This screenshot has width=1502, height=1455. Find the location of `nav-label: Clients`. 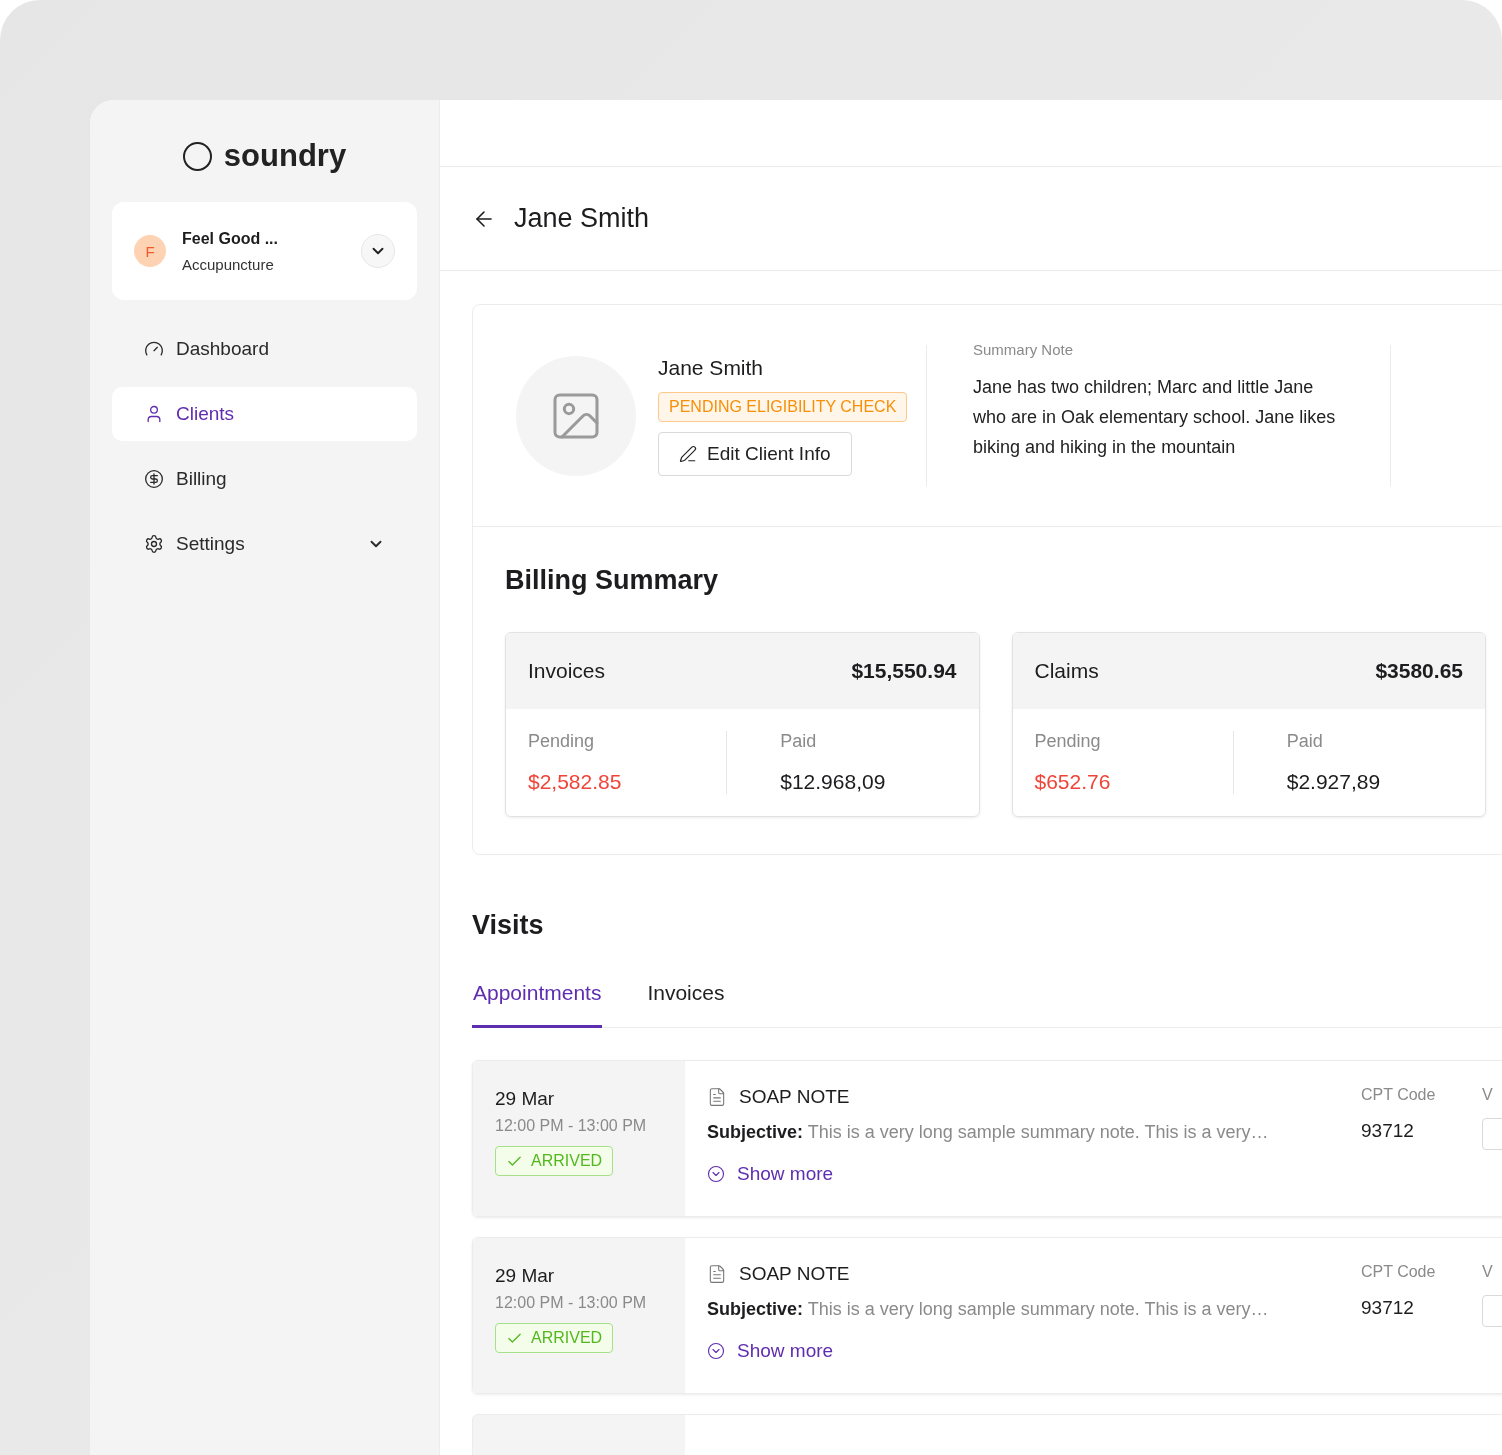

nav-label: Clients is located at coordinates (206, 414).